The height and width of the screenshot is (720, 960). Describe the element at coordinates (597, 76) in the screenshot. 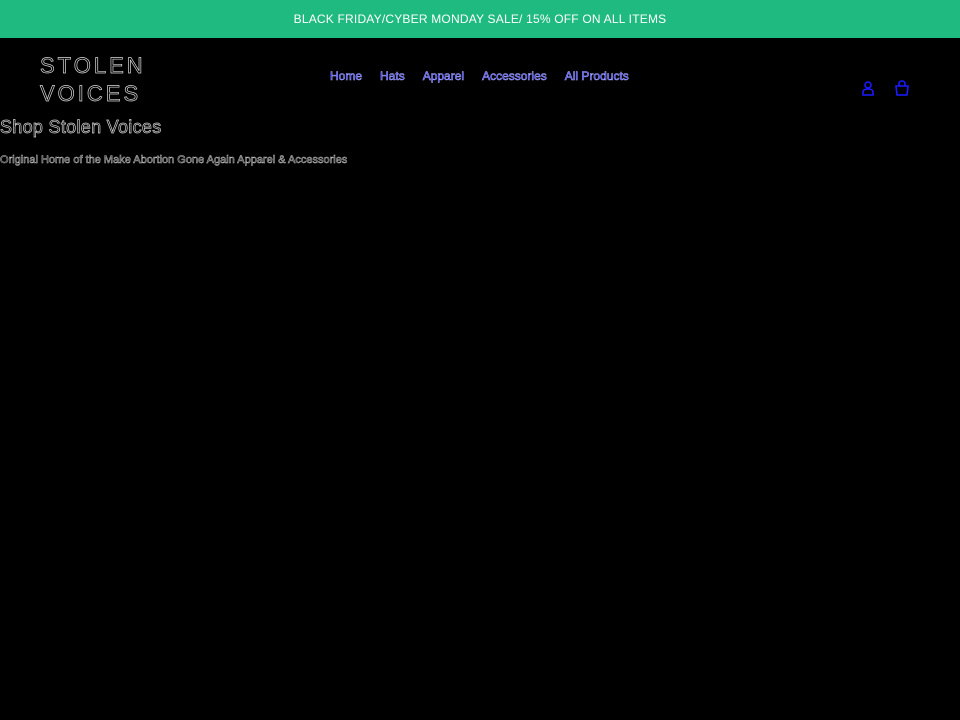

I see `nav-all-products: All Products` at that location.